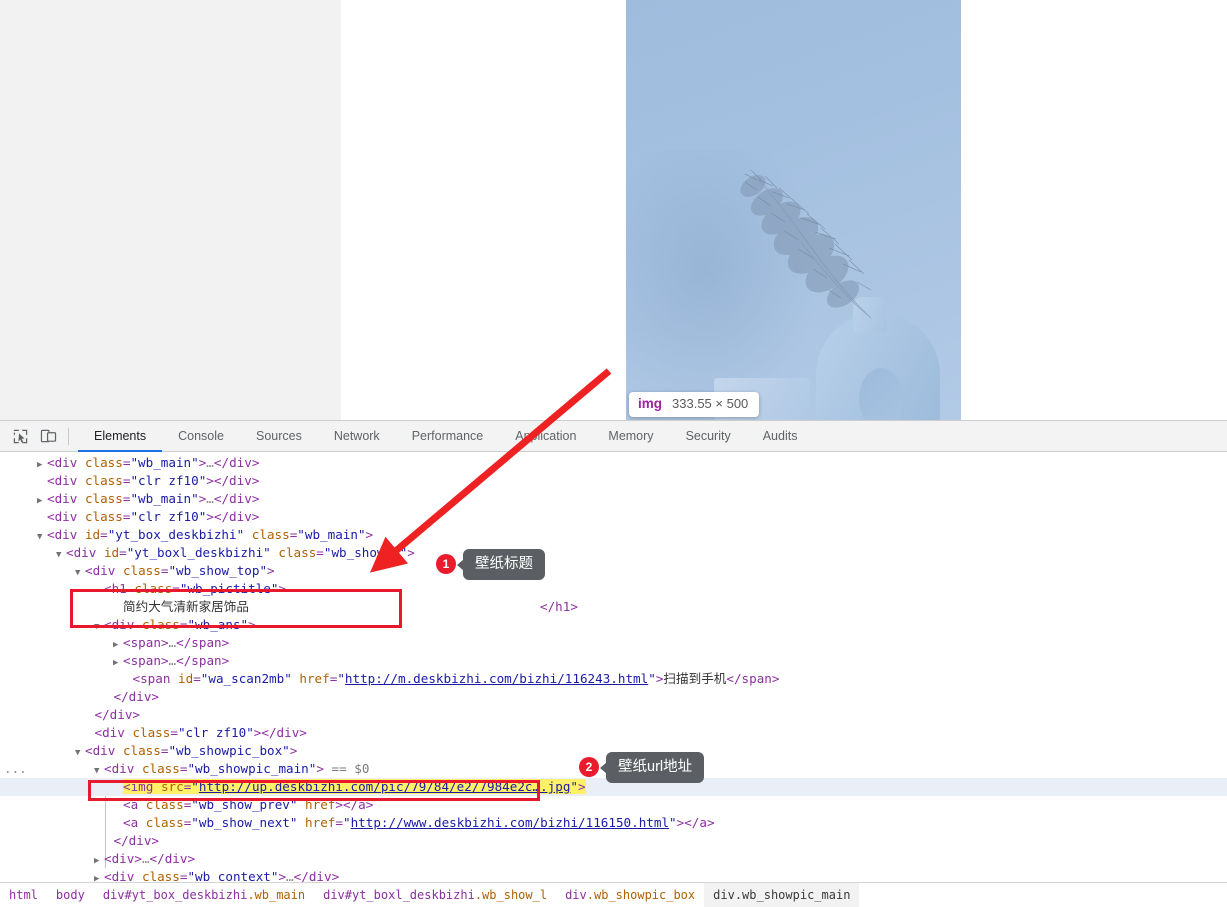  I want to click on breadcrumb-element-name: body, so click(70, 895).